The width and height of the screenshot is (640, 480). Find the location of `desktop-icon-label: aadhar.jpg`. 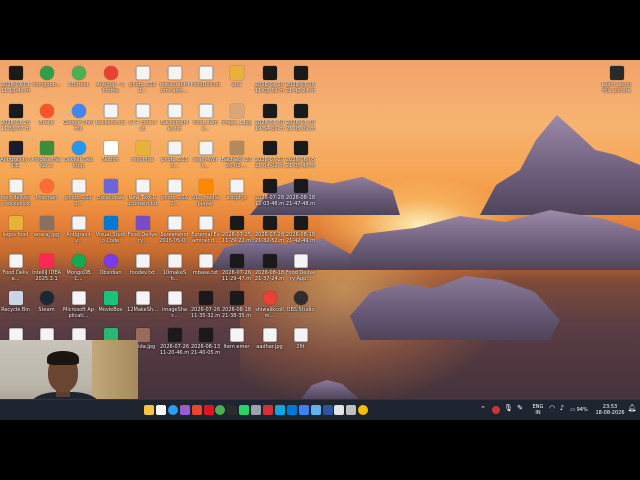

desktop-icon-label: aadhar.jpg is located at coordinates (269, 347).